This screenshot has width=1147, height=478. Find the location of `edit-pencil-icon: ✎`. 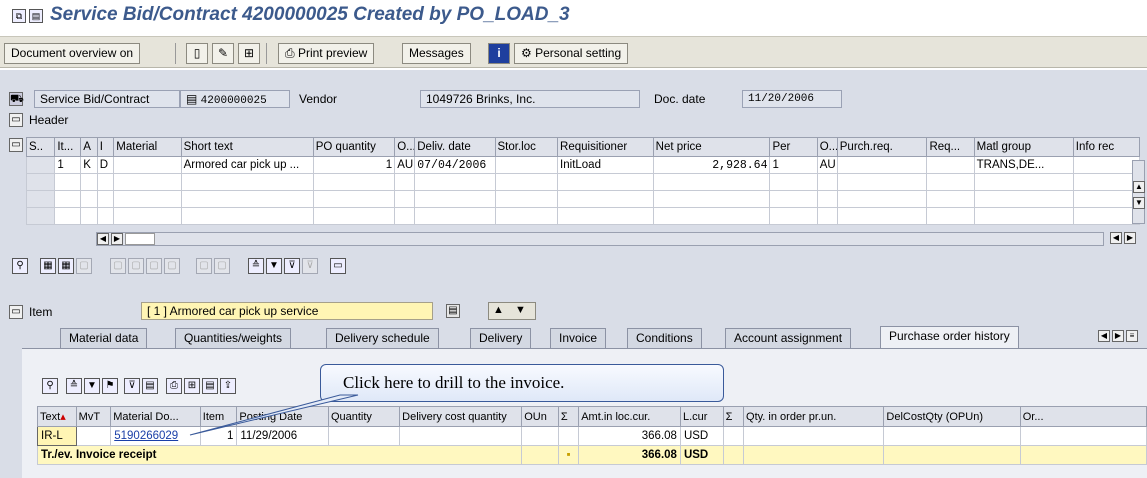

edit-pencil-icon: ✎ is located at coordinates (223, 53).